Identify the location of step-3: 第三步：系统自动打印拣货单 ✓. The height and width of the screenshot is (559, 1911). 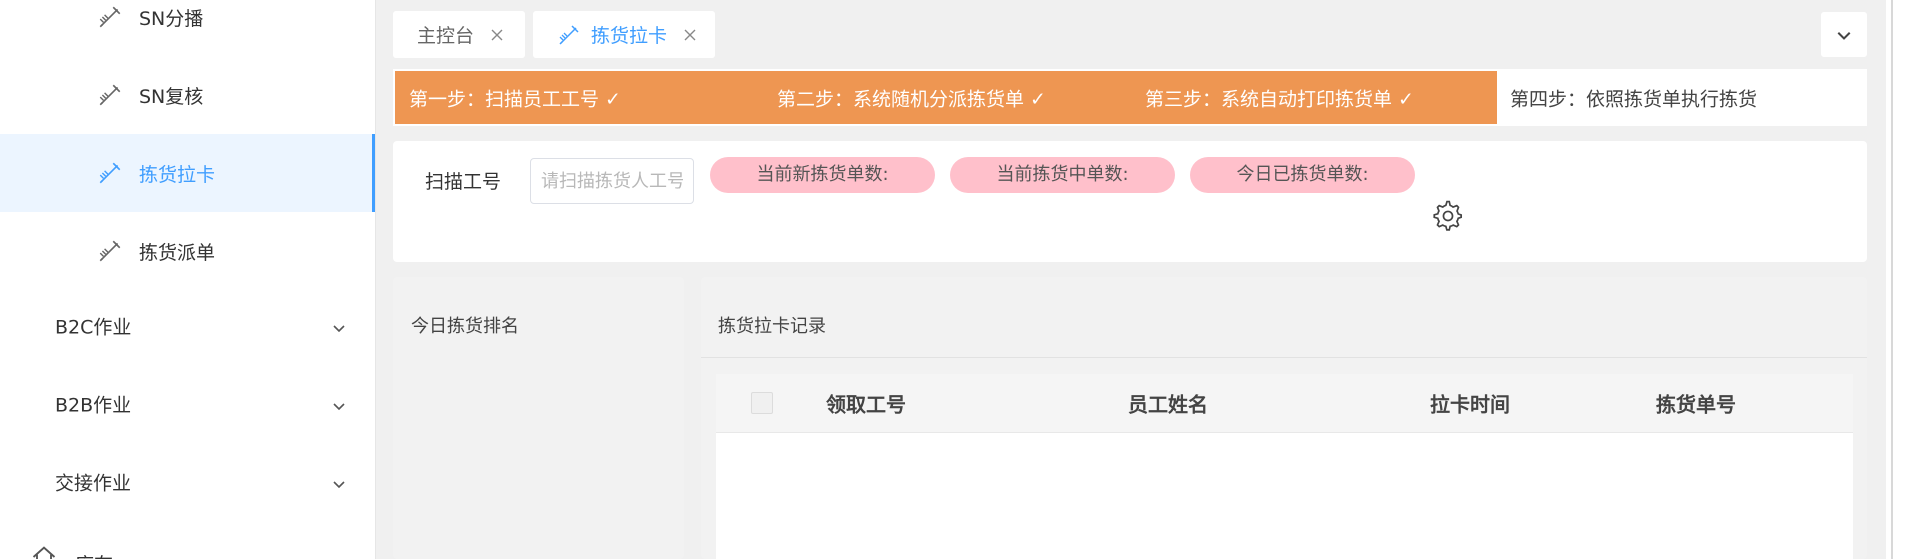
(1279, 99).